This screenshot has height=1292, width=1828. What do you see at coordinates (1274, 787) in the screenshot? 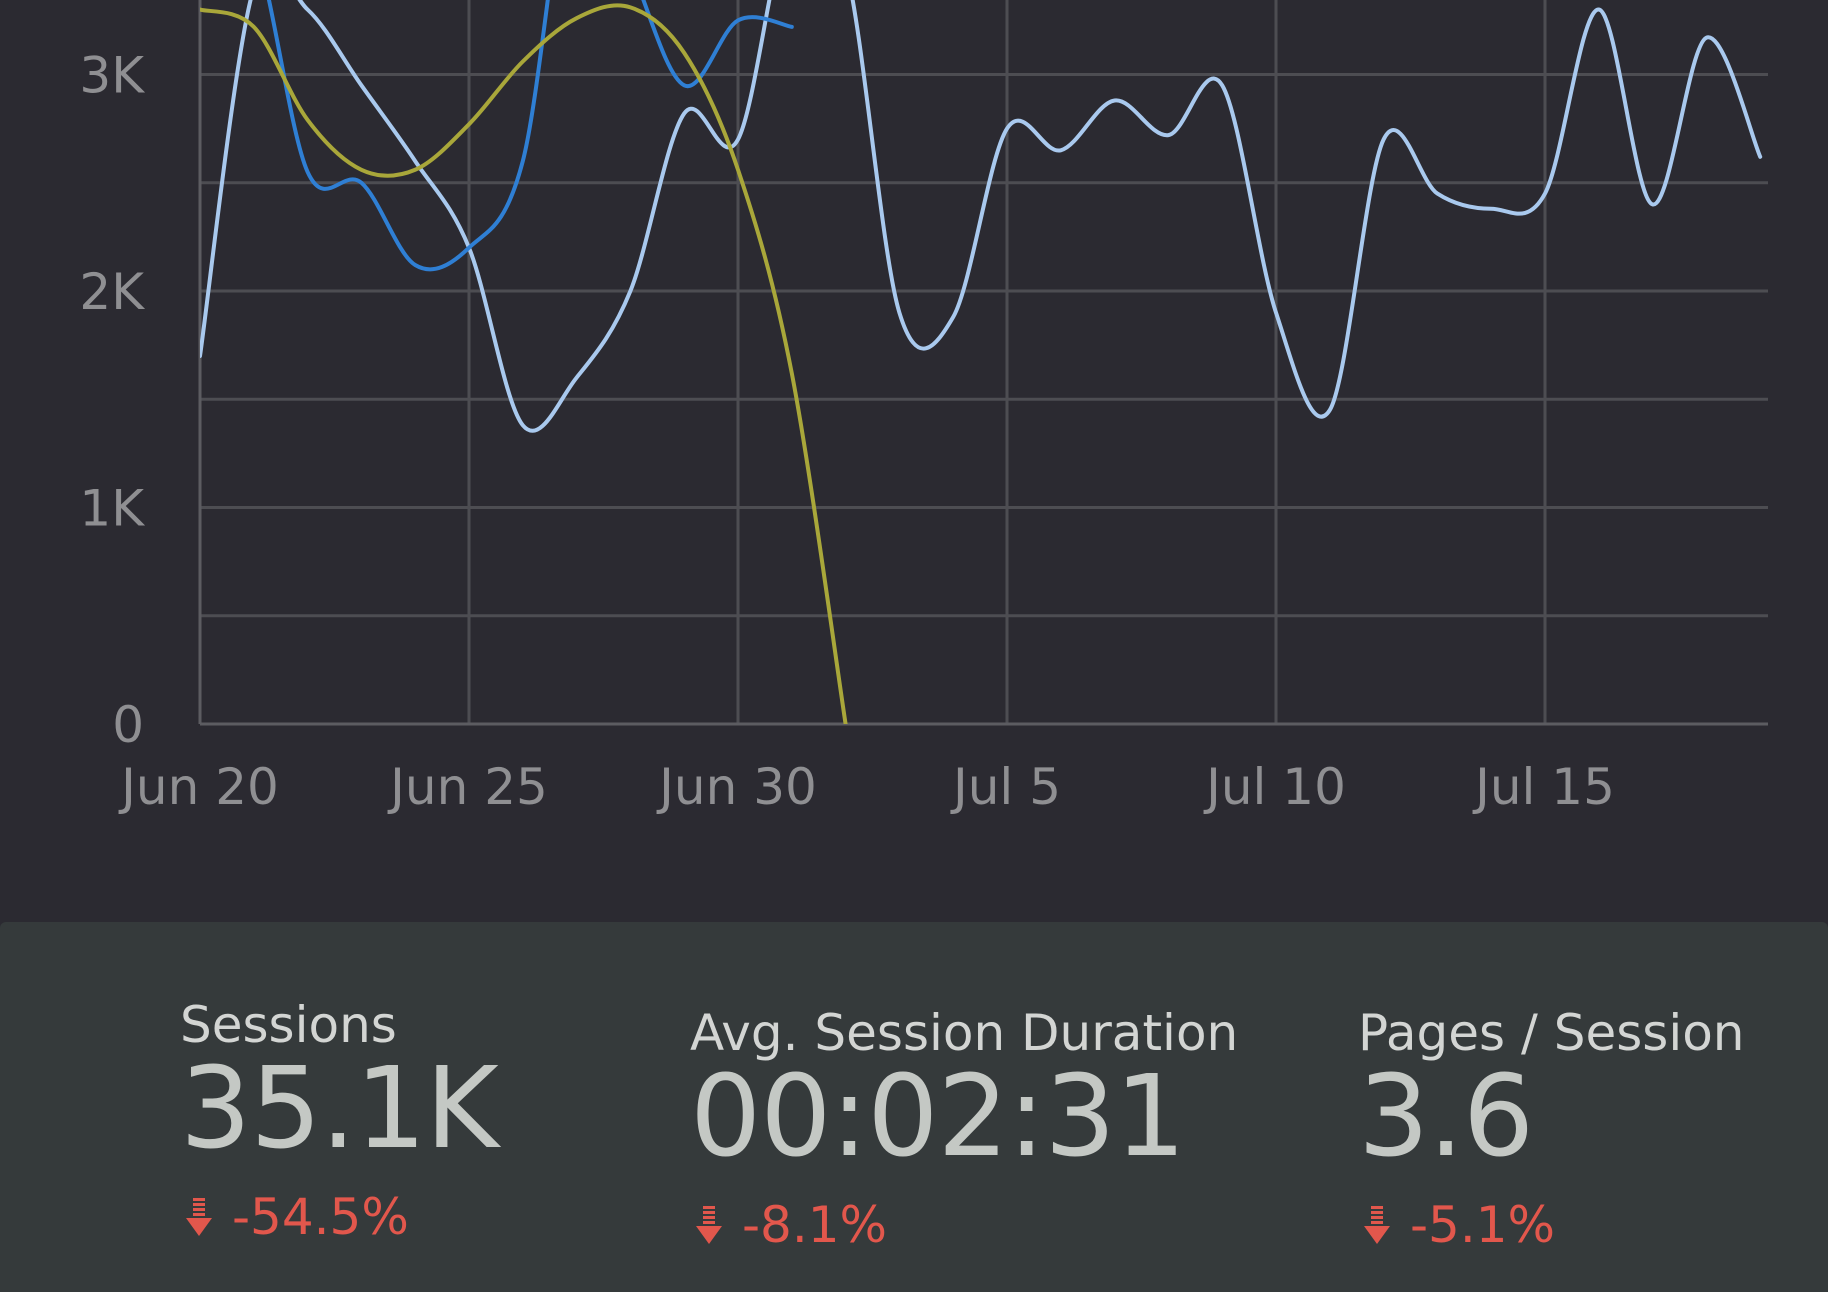
I see `x-tick-label: Jul 10` at bounding box center [1274, 787].